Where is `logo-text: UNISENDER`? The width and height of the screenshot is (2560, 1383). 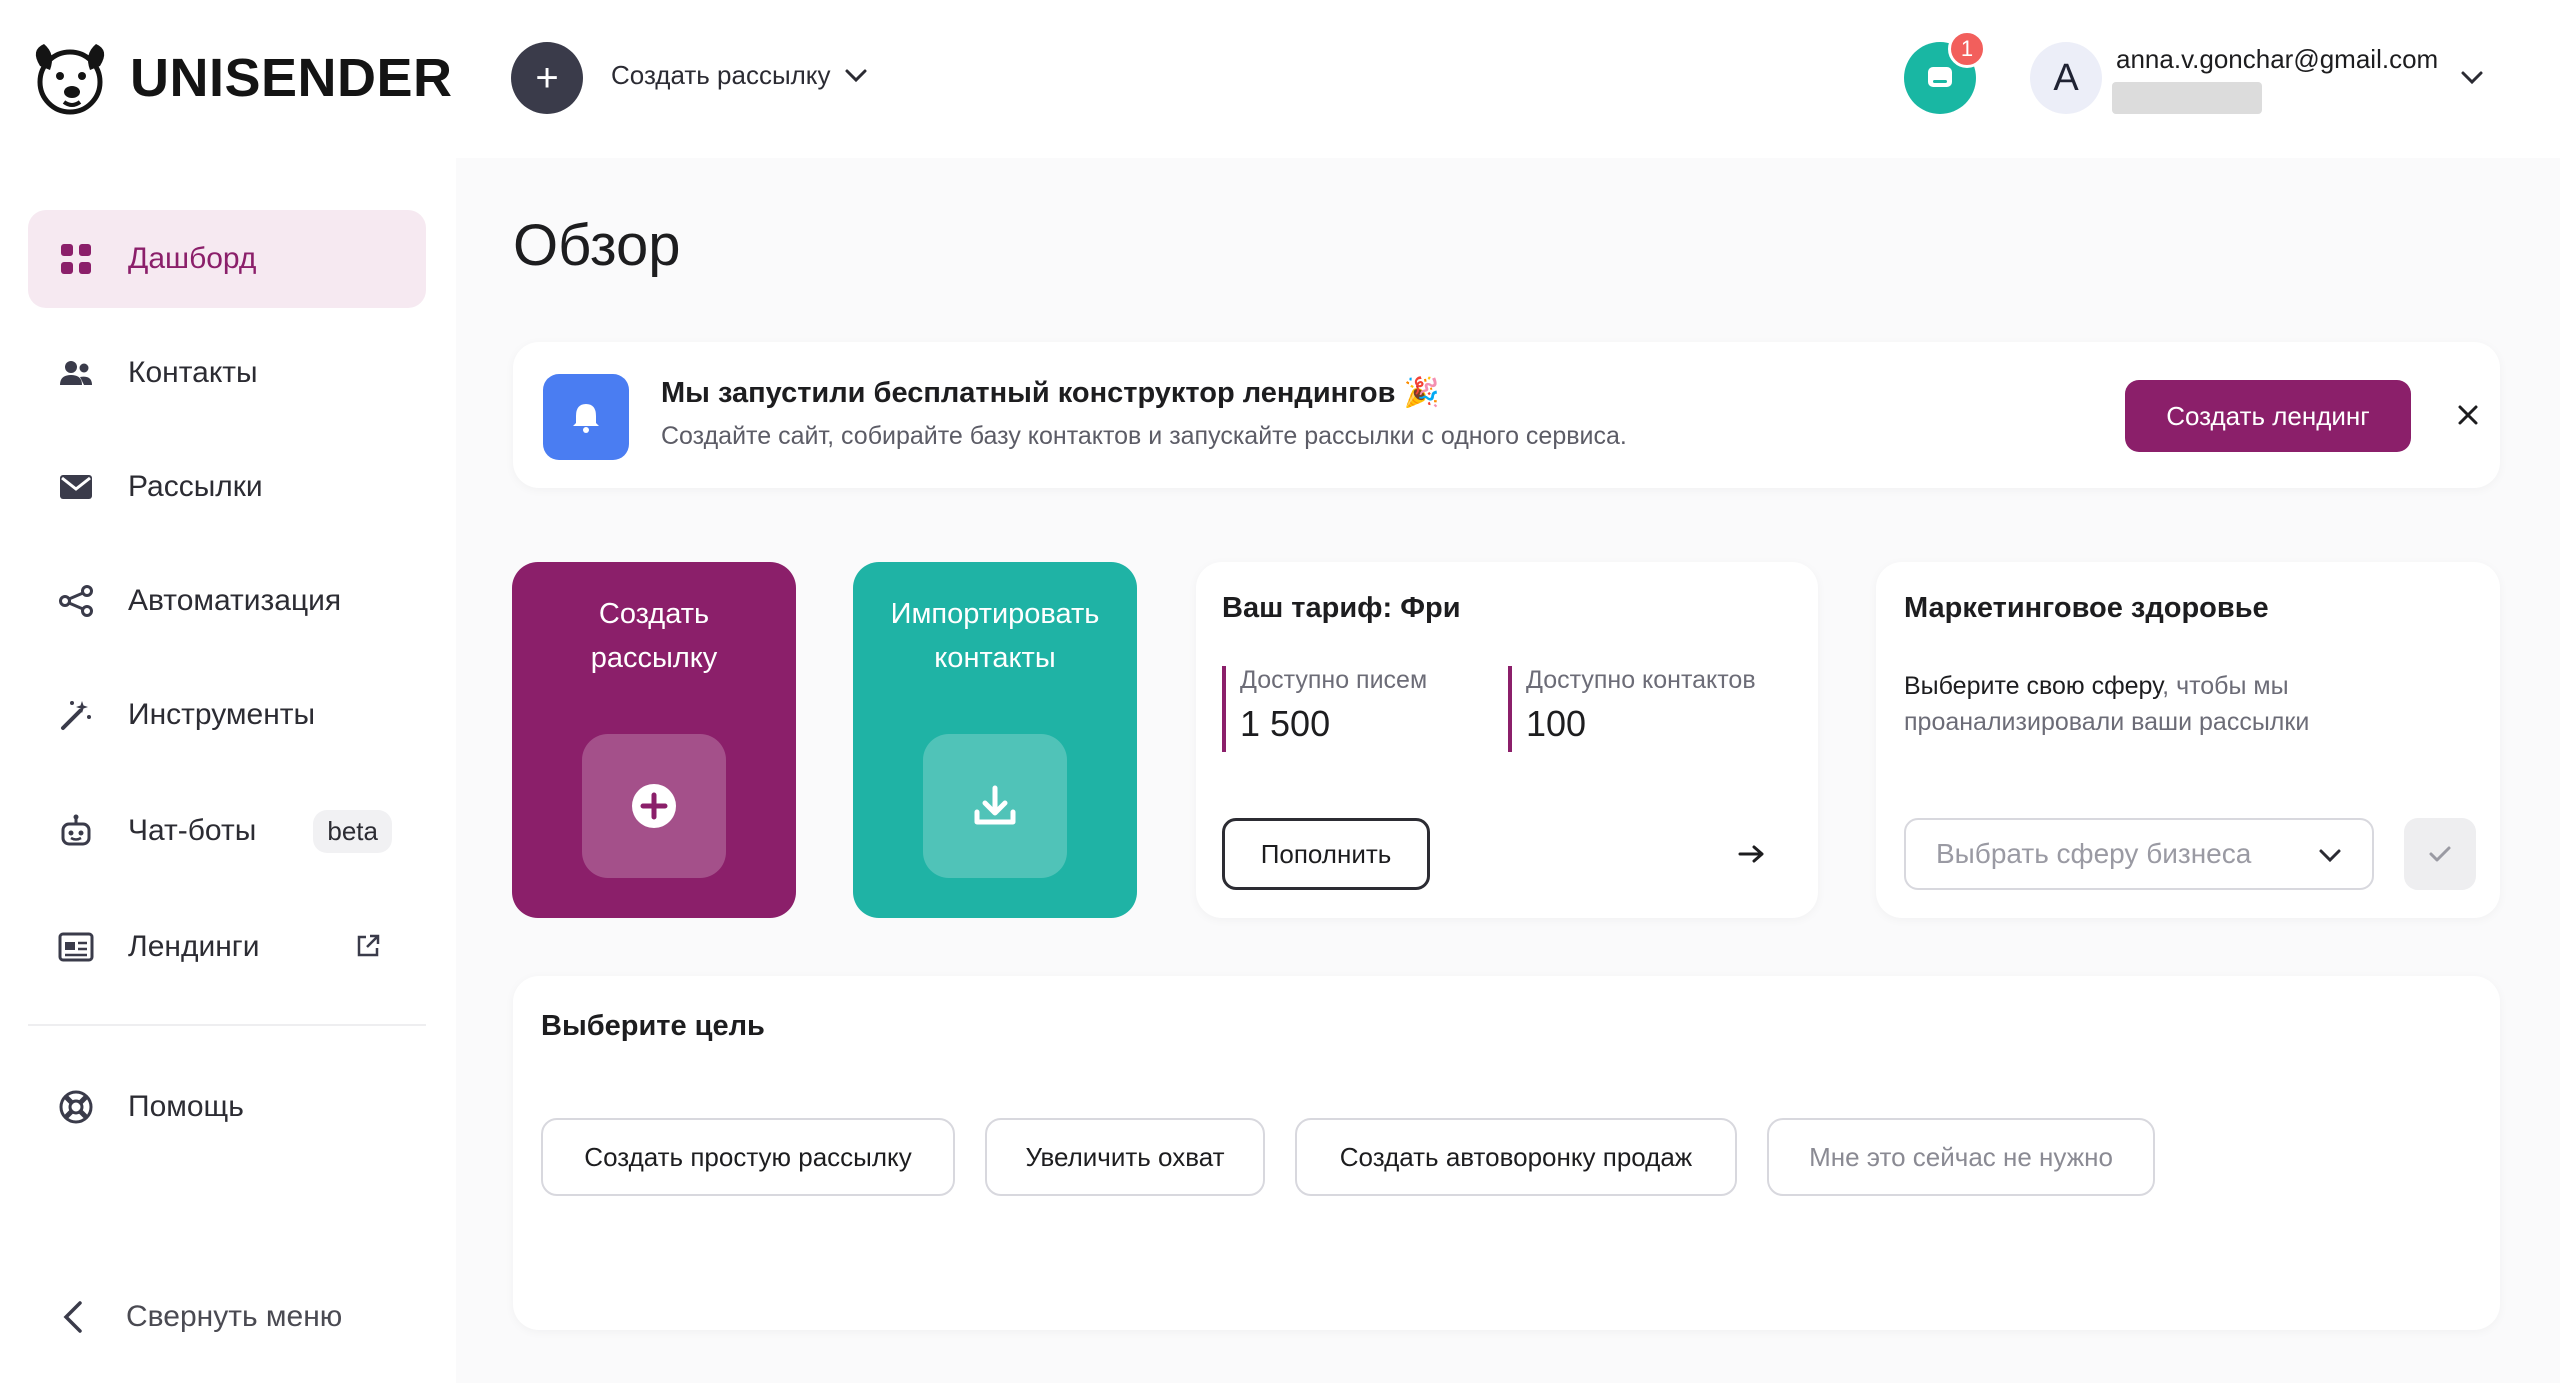 logo-text: UNISENDER is located at coordinates (291, 78).